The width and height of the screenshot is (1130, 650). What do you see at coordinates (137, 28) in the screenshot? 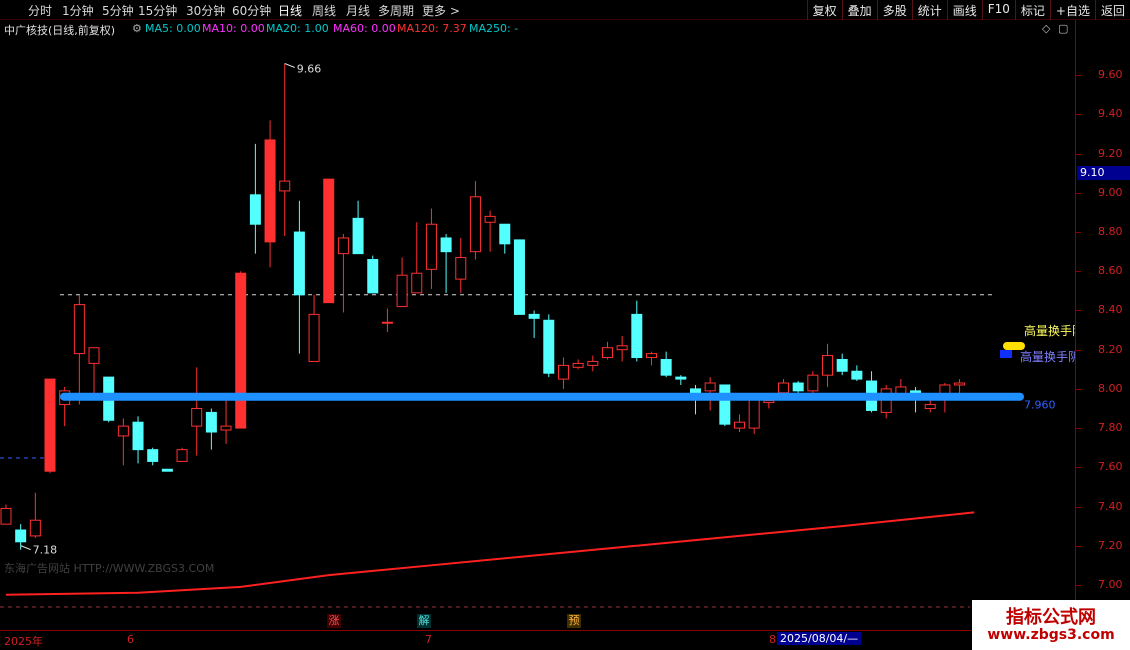
I see `settings-gear-icon: ⚙` at bounding box center [137, 28].